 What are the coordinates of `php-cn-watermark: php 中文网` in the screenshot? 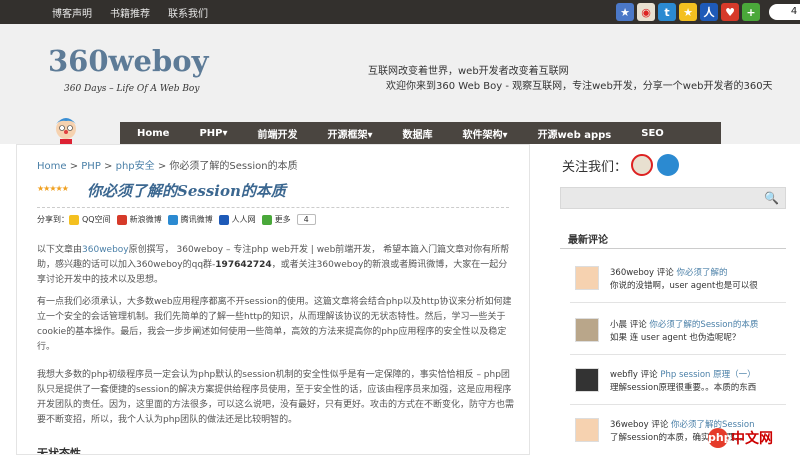 It's located at (740, 438).